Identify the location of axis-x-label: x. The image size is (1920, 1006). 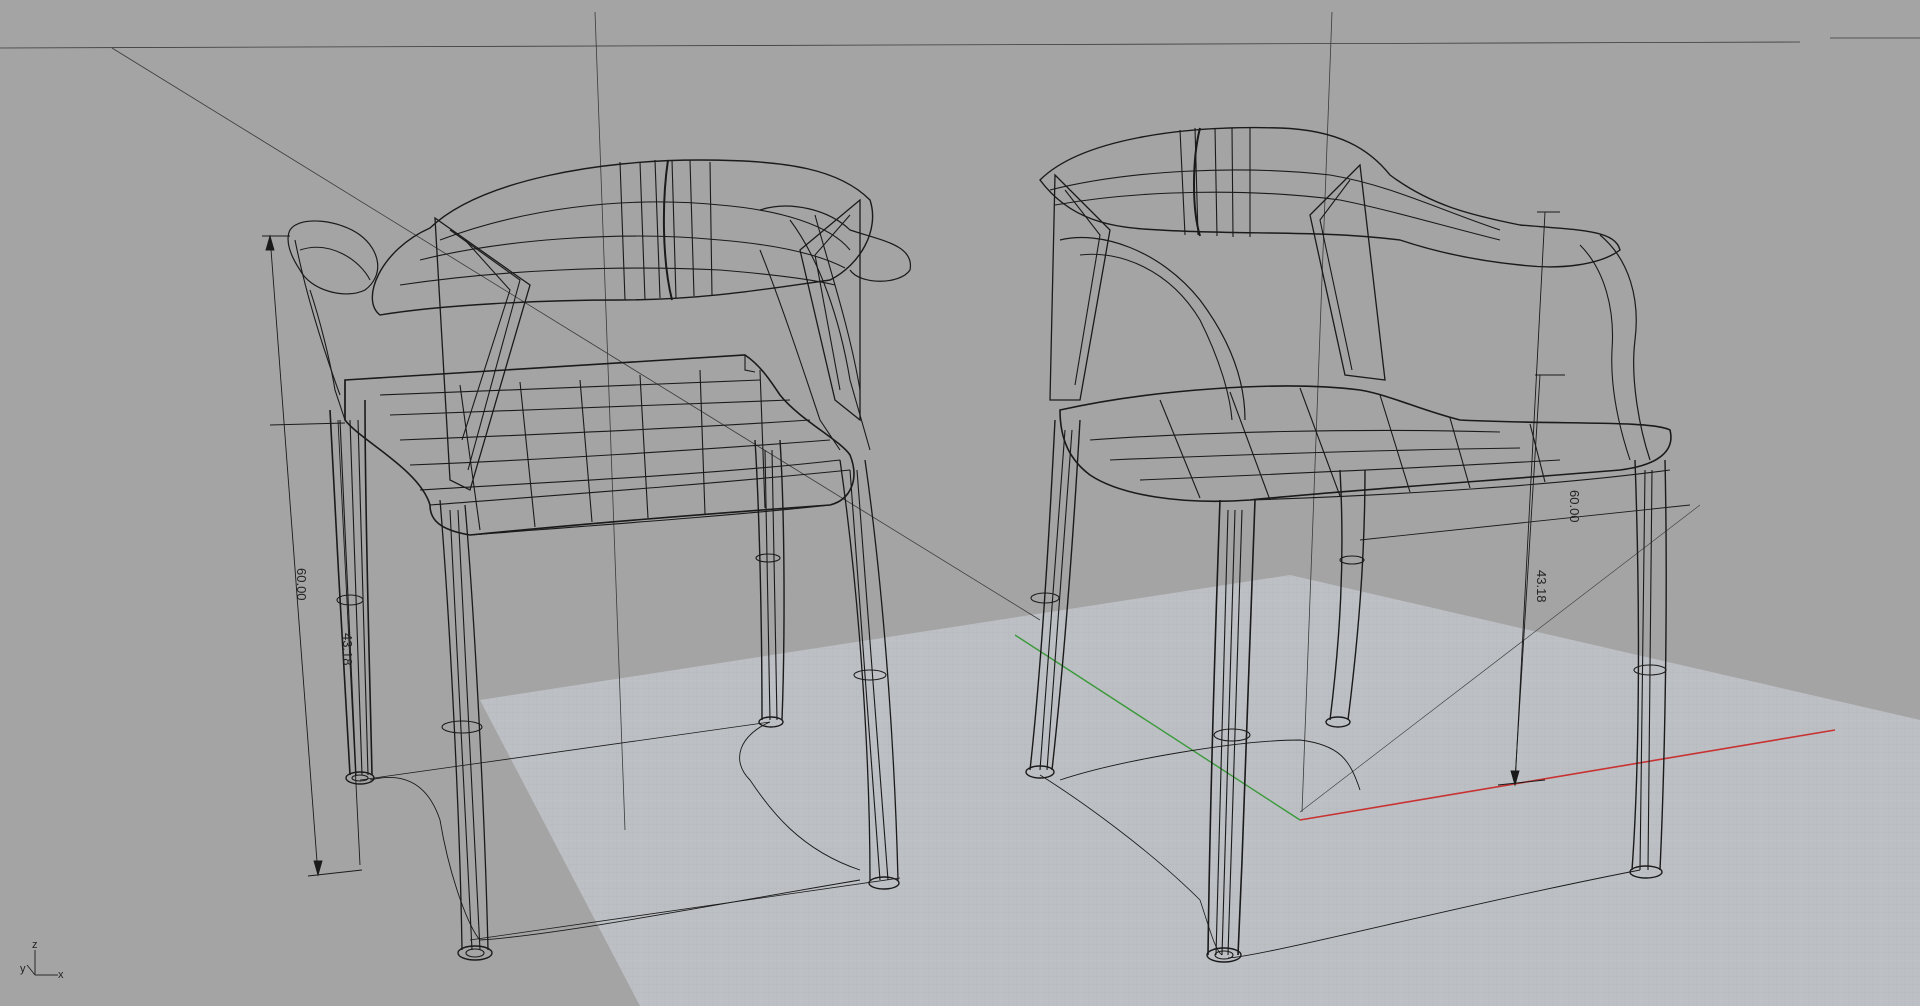
(61, 975).